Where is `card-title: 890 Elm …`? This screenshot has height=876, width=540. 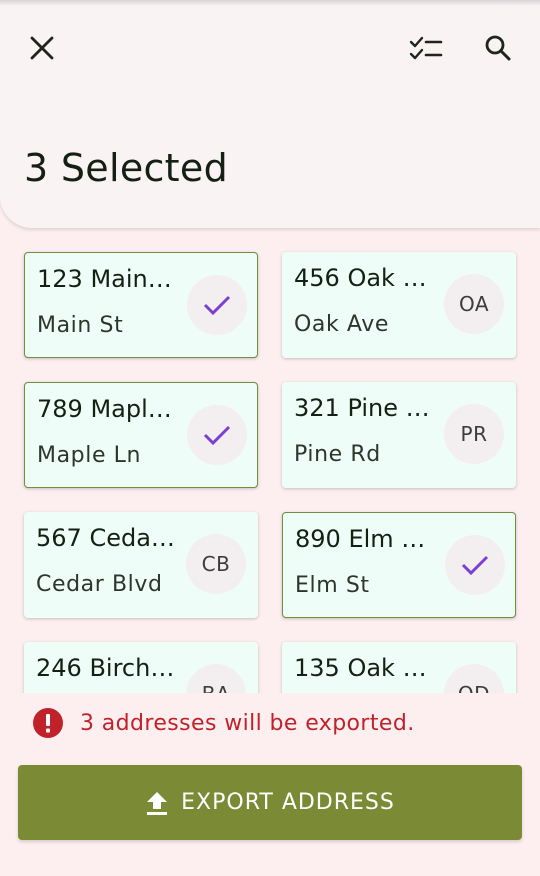 card-title: 890 Elm … is located at coordinates (360, 539).